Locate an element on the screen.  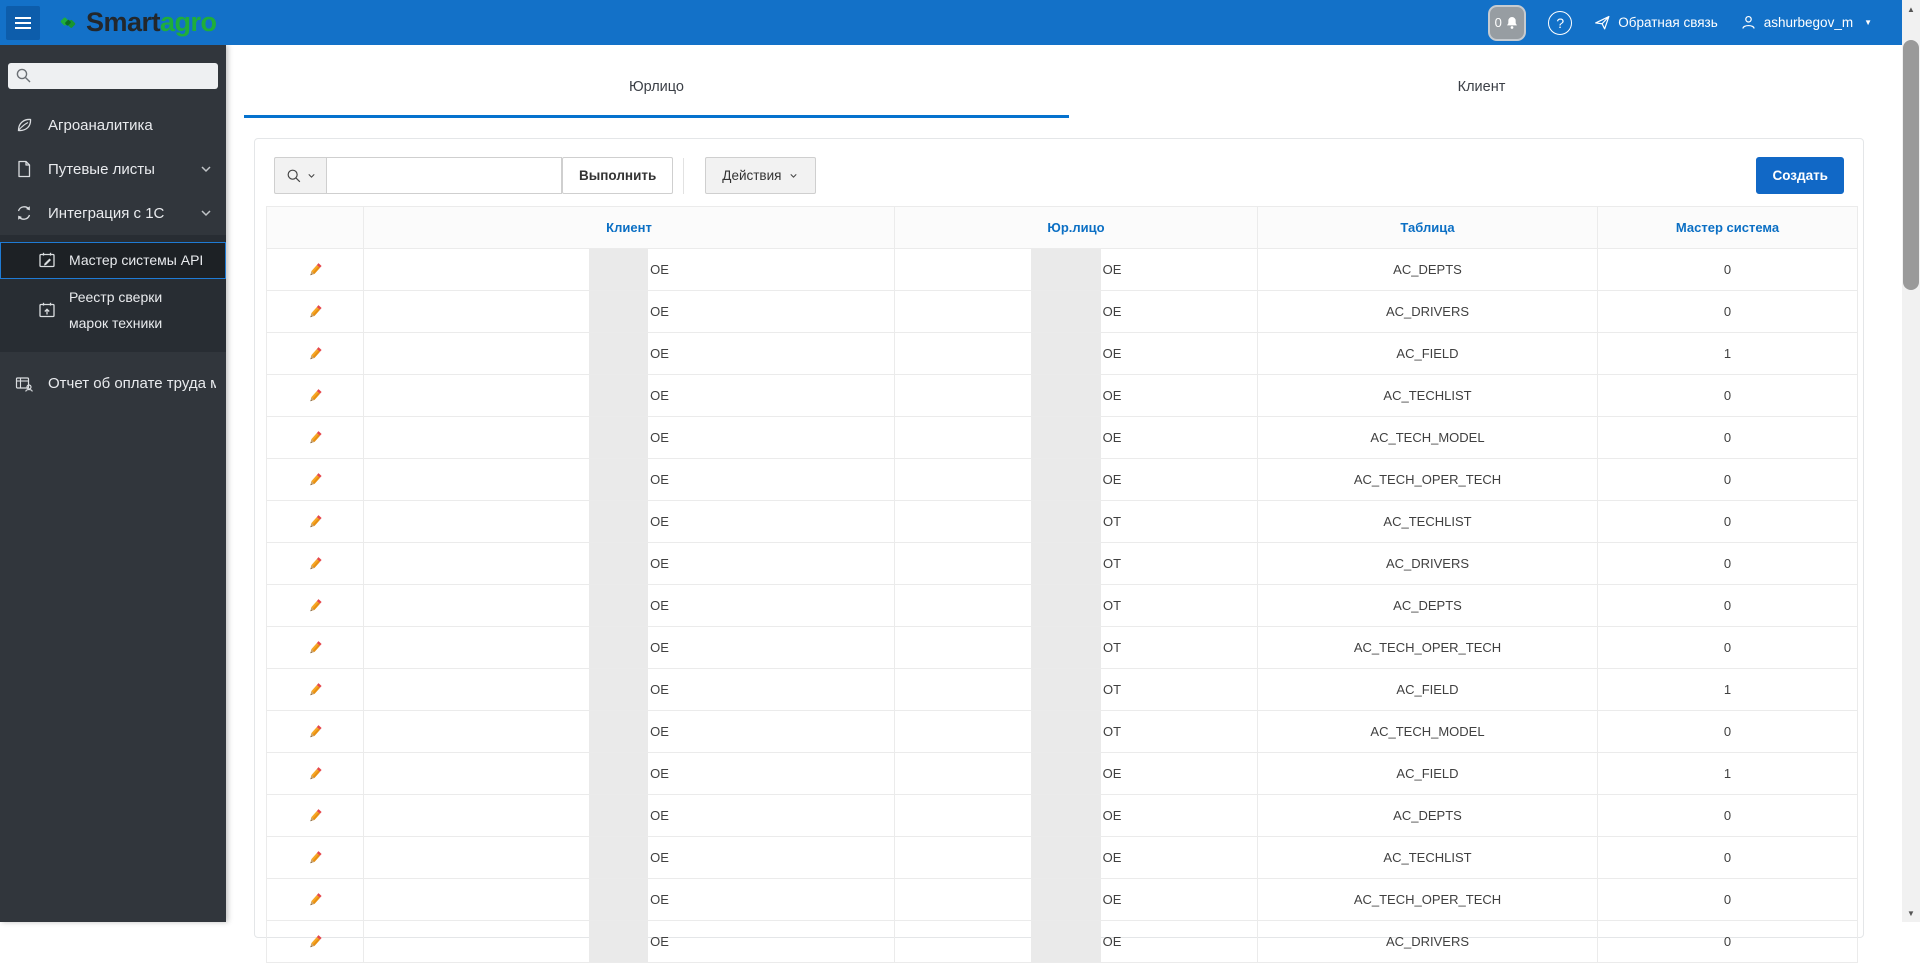
tab-legal-entity: Юрлицо is located at coordinates (656, 88).